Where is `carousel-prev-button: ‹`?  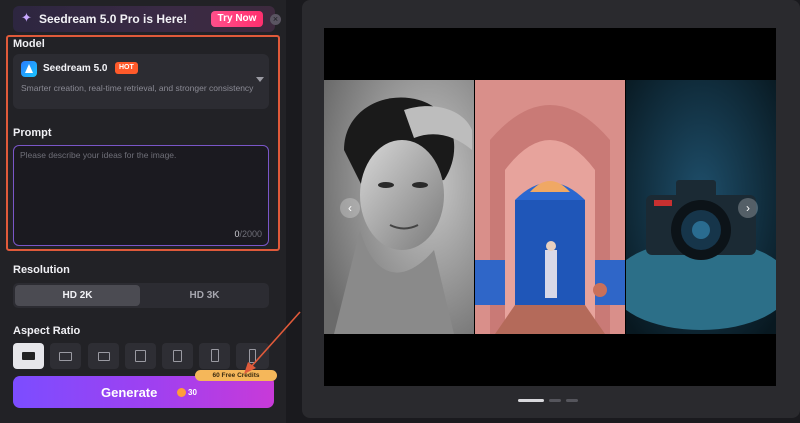
carousel-prev-button: ‹ is located at coordinates (350, 208).